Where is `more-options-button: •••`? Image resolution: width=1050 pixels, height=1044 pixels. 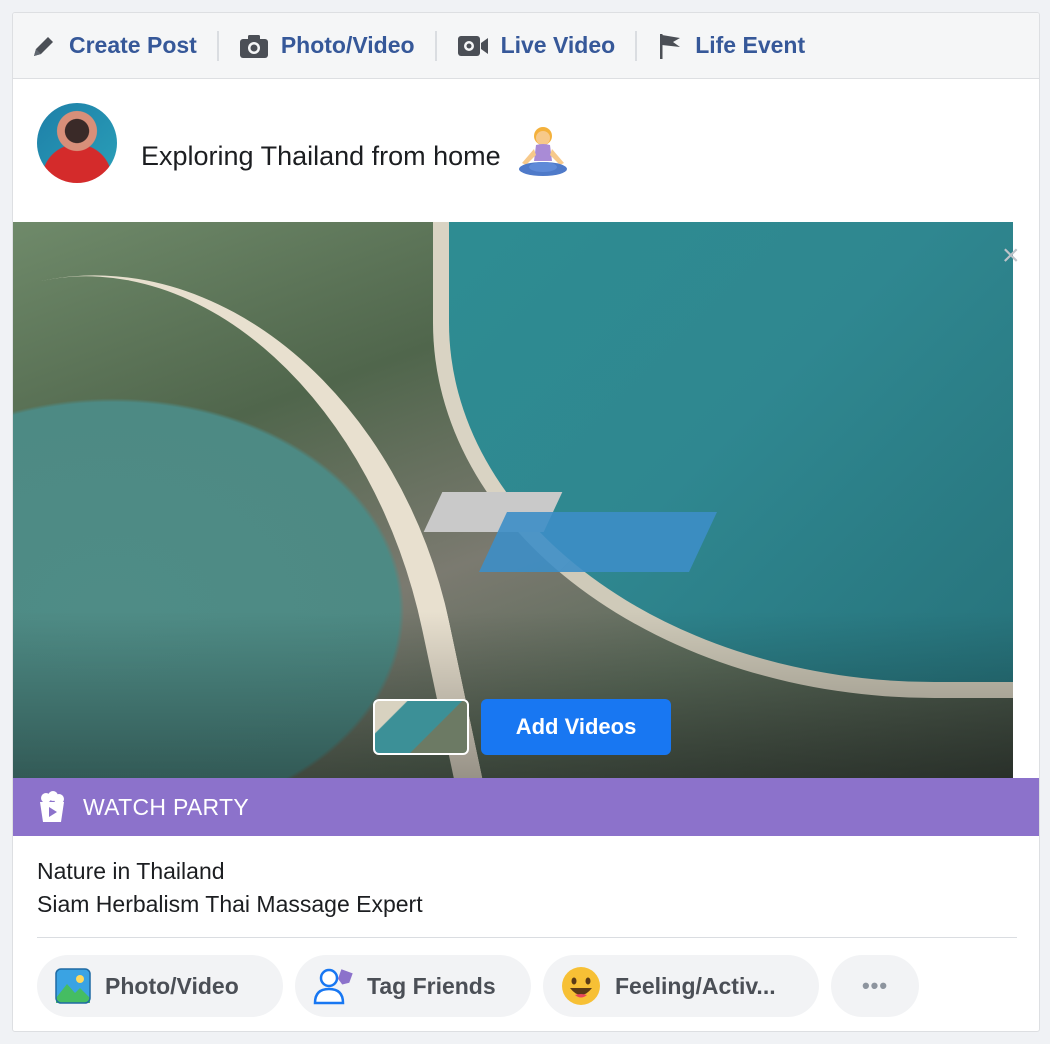
more-options-button: ••• is located at coordinates (875, 986).